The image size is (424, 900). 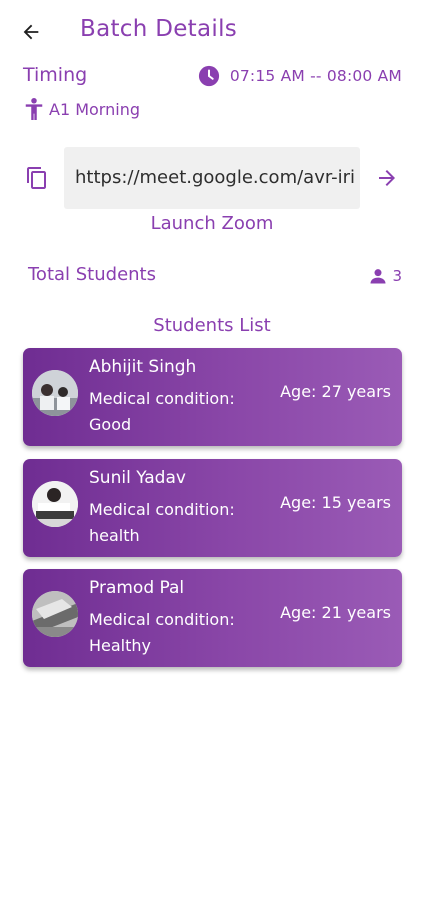 I want to click on total-students-label: Total Students, so click(x=92, y=274).